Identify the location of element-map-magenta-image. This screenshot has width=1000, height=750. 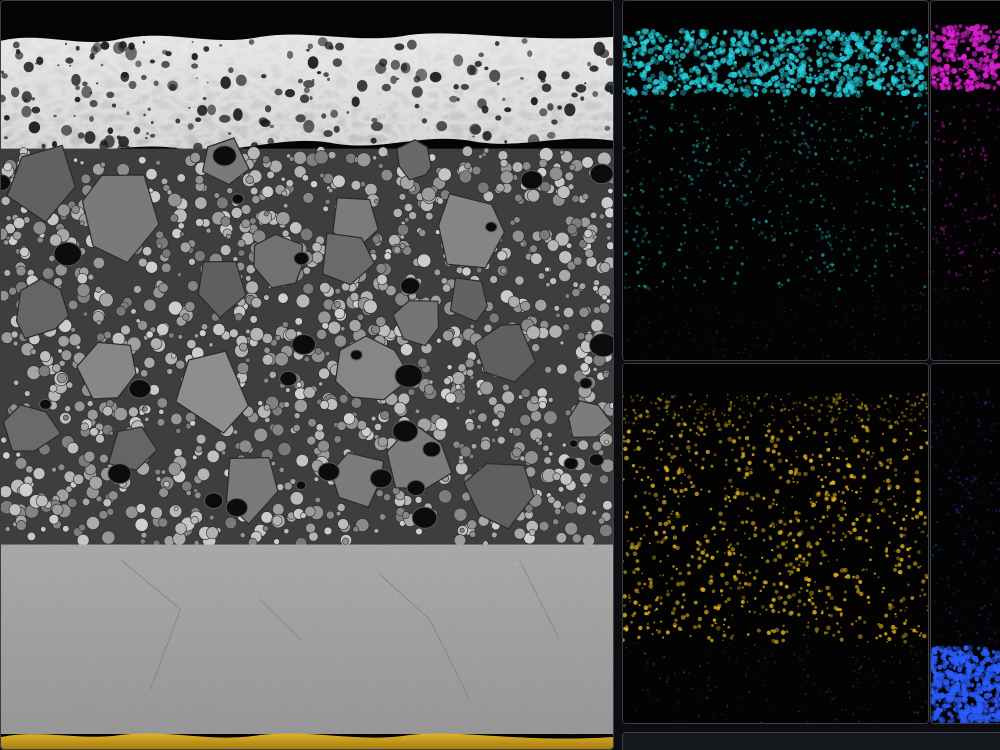
(965, 180).